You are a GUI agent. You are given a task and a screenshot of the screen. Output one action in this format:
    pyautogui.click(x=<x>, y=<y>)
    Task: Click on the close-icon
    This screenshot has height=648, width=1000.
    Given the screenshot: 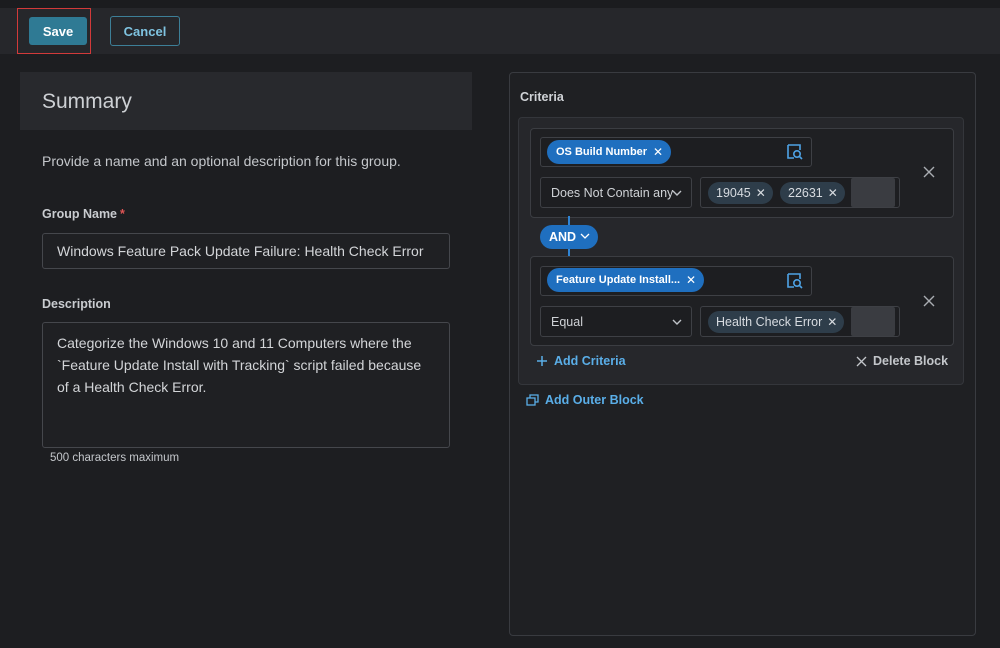 What is the action you would take?
    pyautogui.click(x=861, y=361)
    